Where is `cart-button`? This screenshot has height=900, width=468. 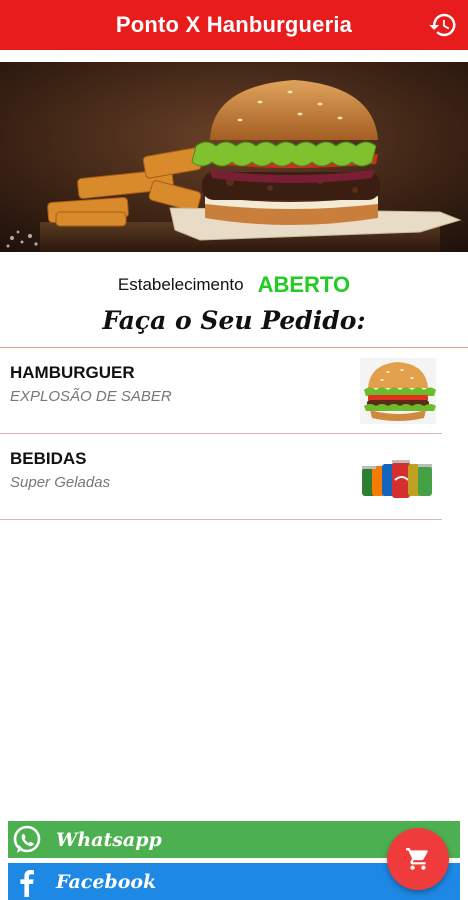 cart-button is located at coordinates (418, 859).